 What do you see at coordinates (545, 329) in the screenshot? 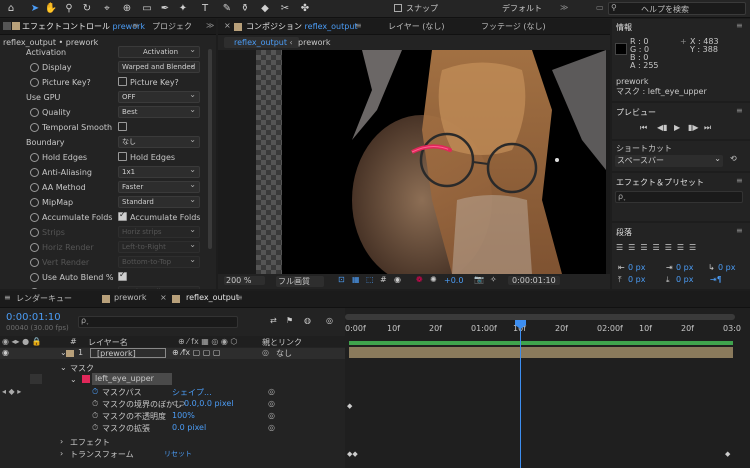
I see `time-ruler: 0:00f10f20f01:00f10f20f02:00f10f20f03:0` at bounding box center [545, 329].